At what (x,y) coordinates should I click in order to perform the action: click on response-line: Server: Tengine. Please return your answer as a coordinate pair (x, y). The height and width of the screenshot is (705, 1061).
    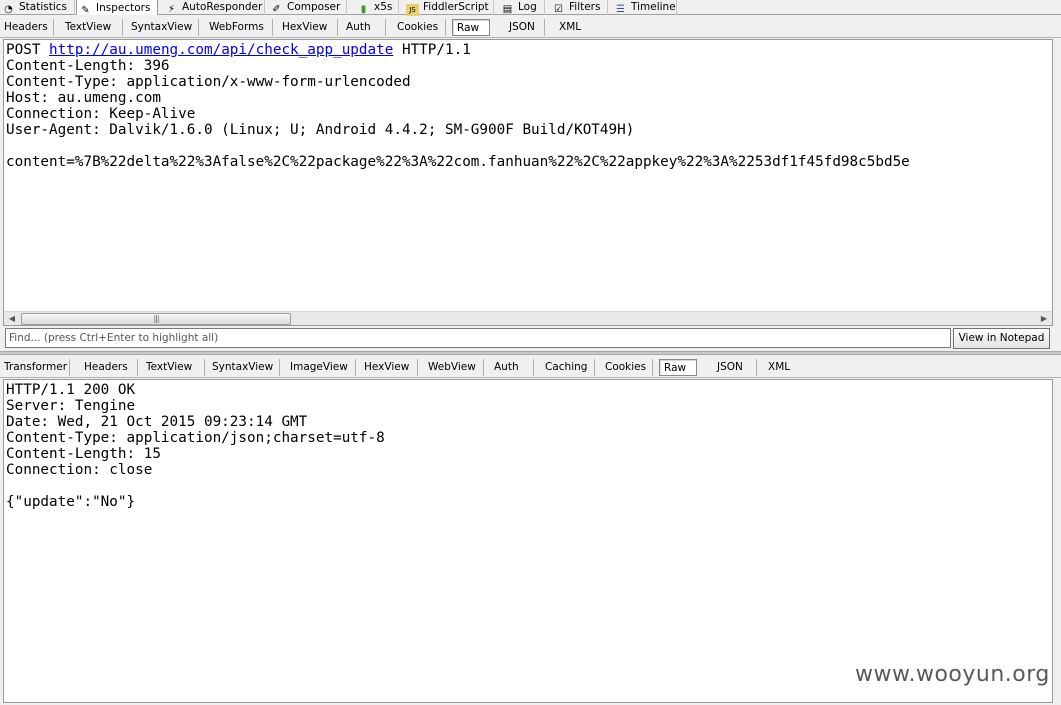
    Looking at the image, I should click on (71, 406).